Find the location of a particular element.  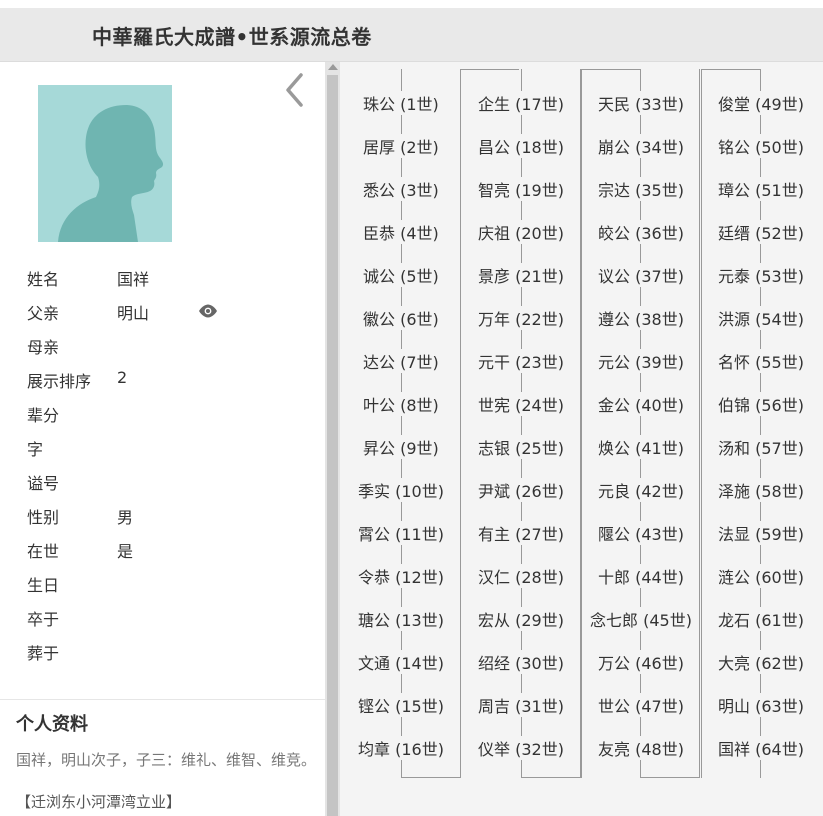

generation-item: 友亮 (48世) is located at coordinates (641, 748).